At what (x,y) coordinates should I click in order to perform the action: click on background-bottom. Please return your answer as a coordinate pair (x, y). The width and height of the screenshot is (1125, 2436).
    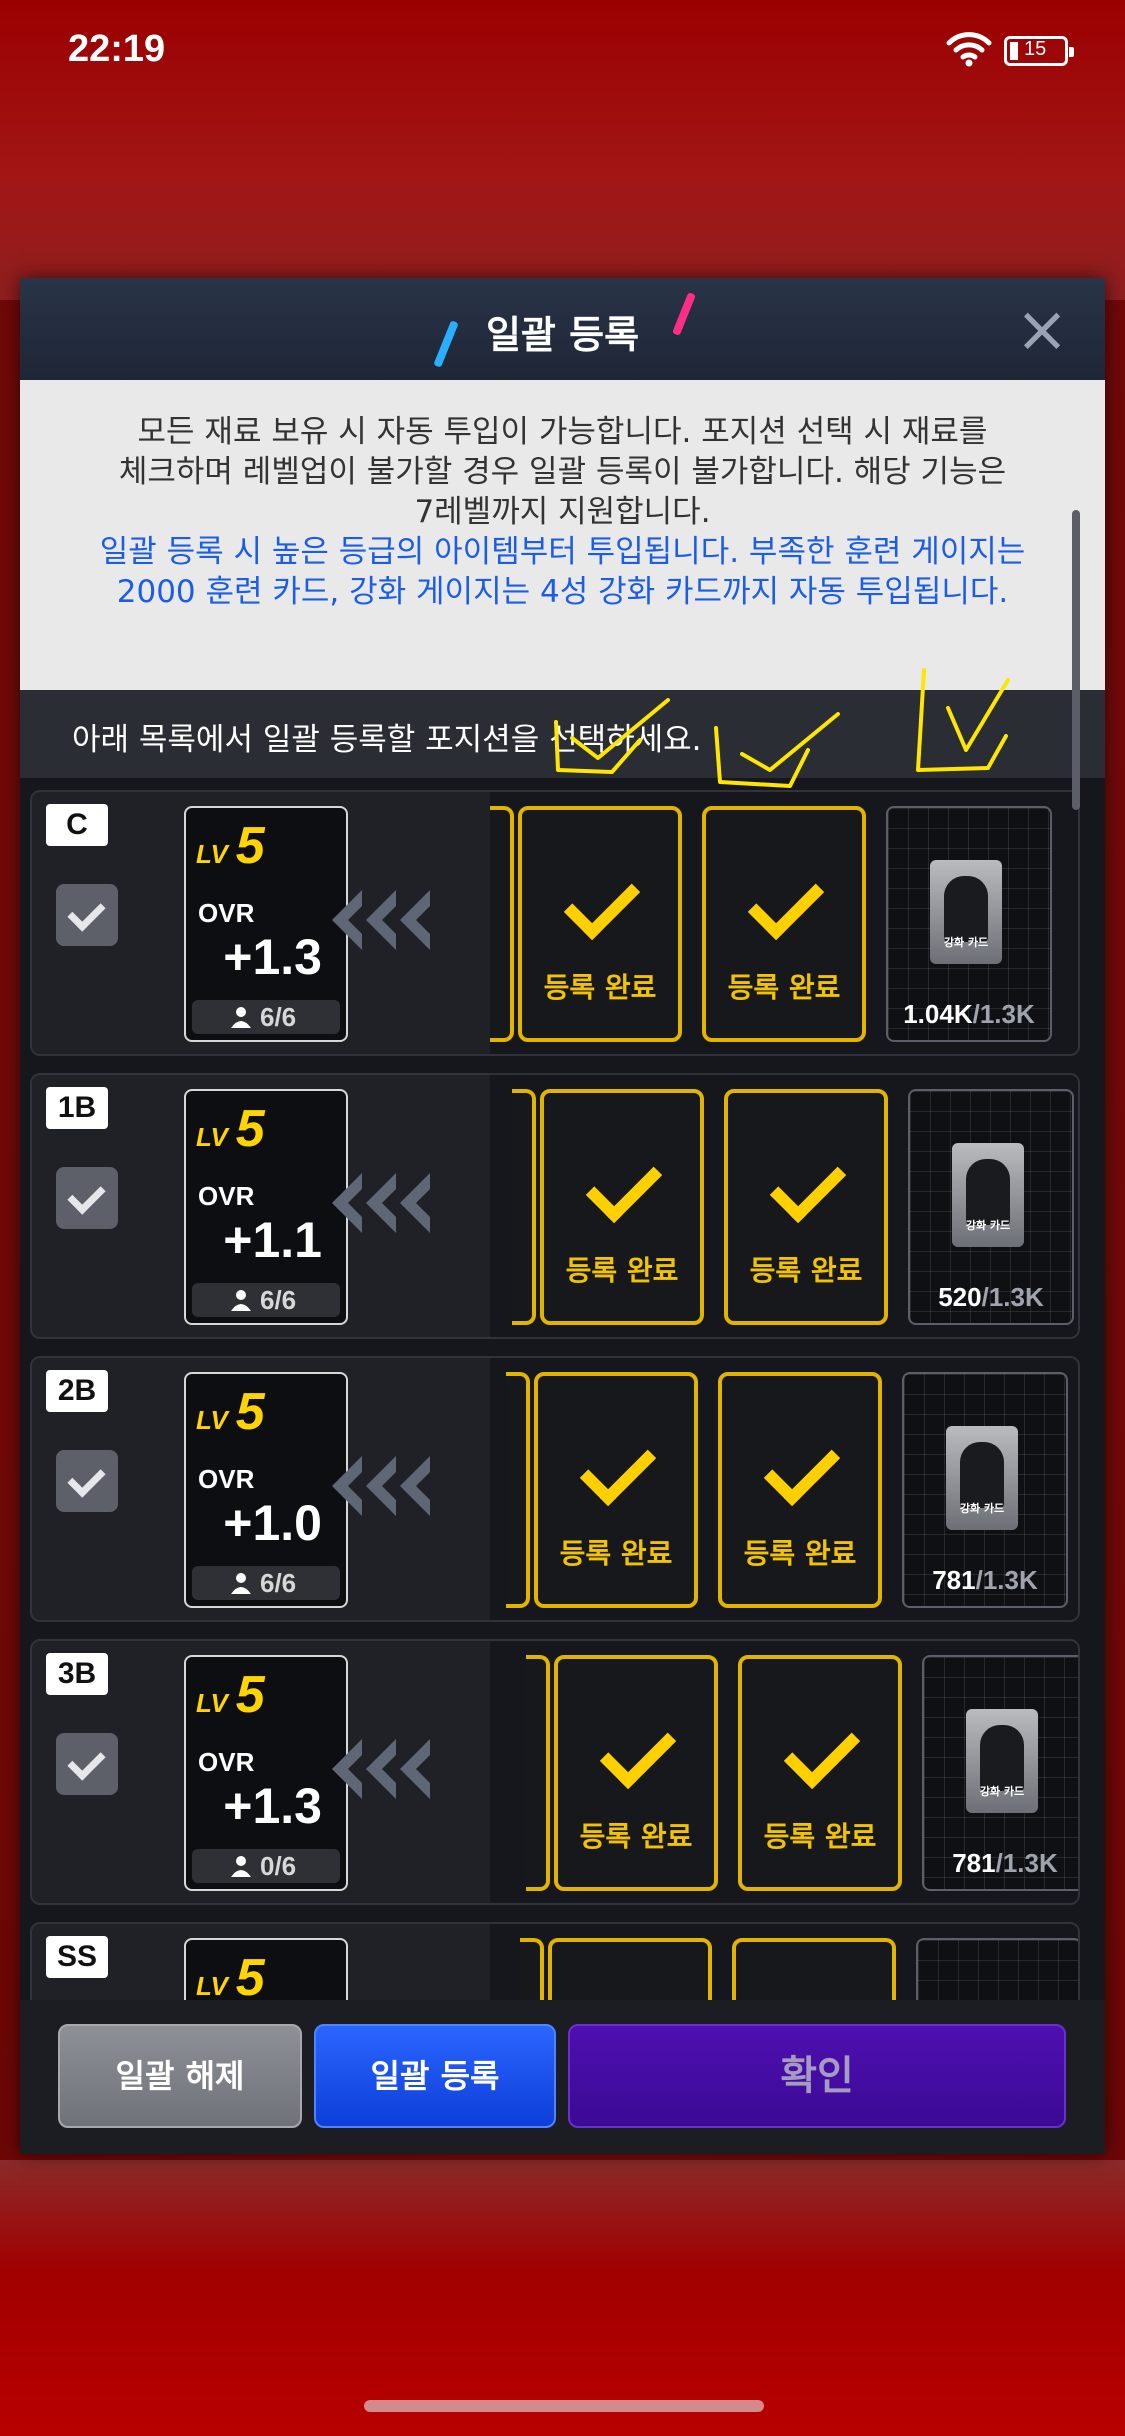
    Looking at the image, I should click on (562, 2298).